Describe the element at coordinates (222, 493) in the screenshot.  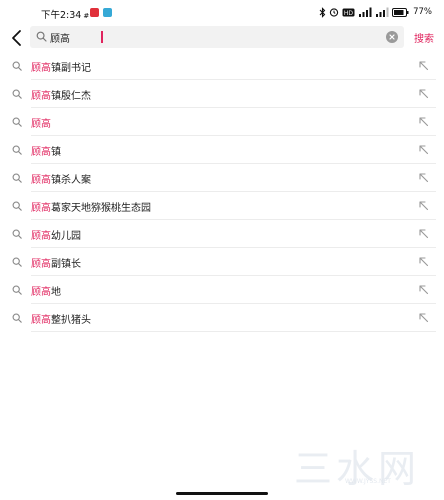
I see `home-indicator` at that location.